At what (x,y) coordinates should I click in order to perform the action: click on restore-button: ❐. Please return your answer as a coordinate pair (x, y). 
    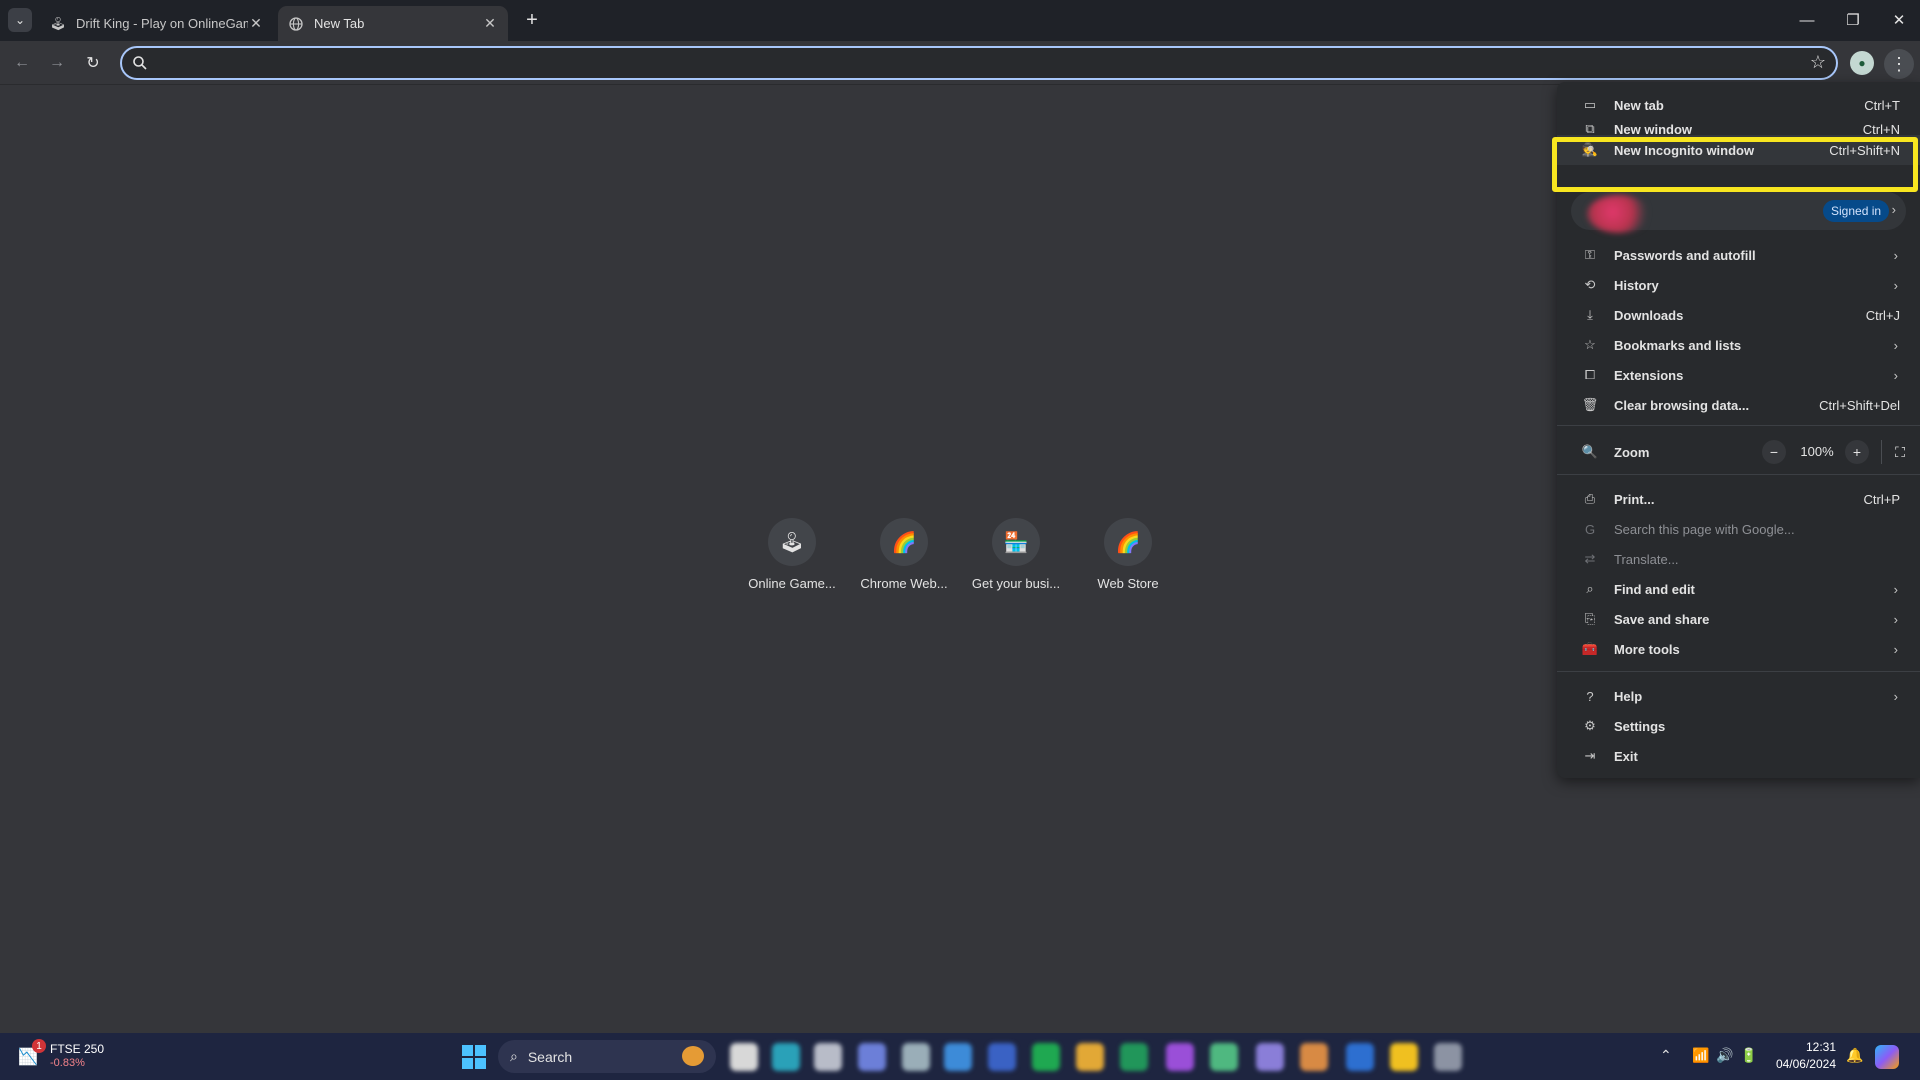
    Looking at the image, I should click on (1853, 20).